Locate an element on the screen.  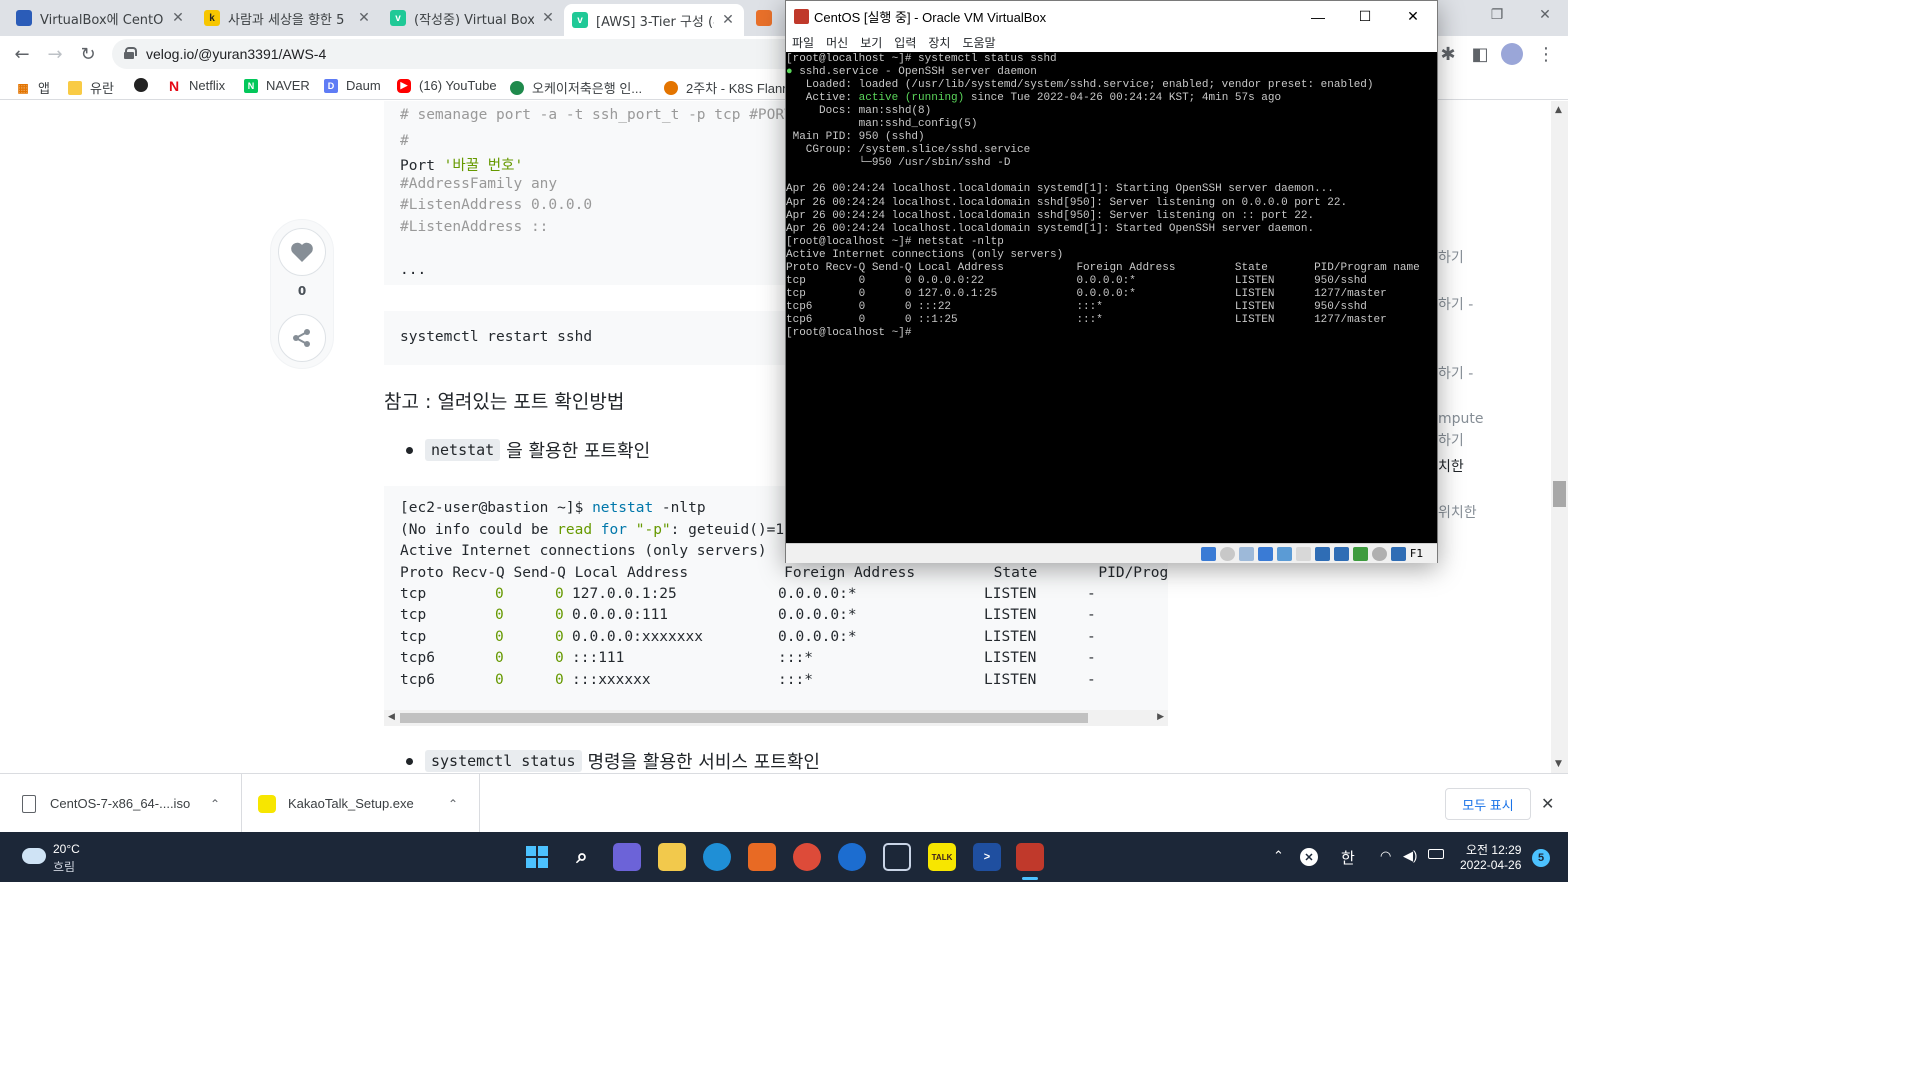
scroll-up-icon: ▲ is located at coordinates (1558, 110).